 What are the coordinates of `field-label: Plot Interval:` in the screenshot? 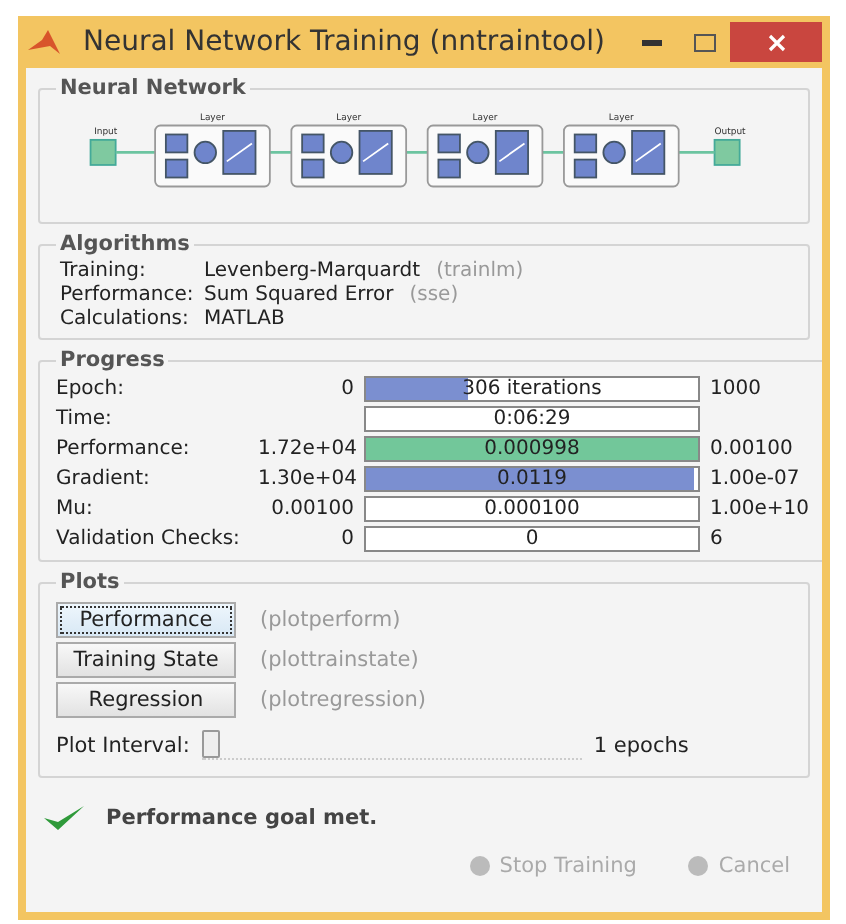 It's located at (123, 745).